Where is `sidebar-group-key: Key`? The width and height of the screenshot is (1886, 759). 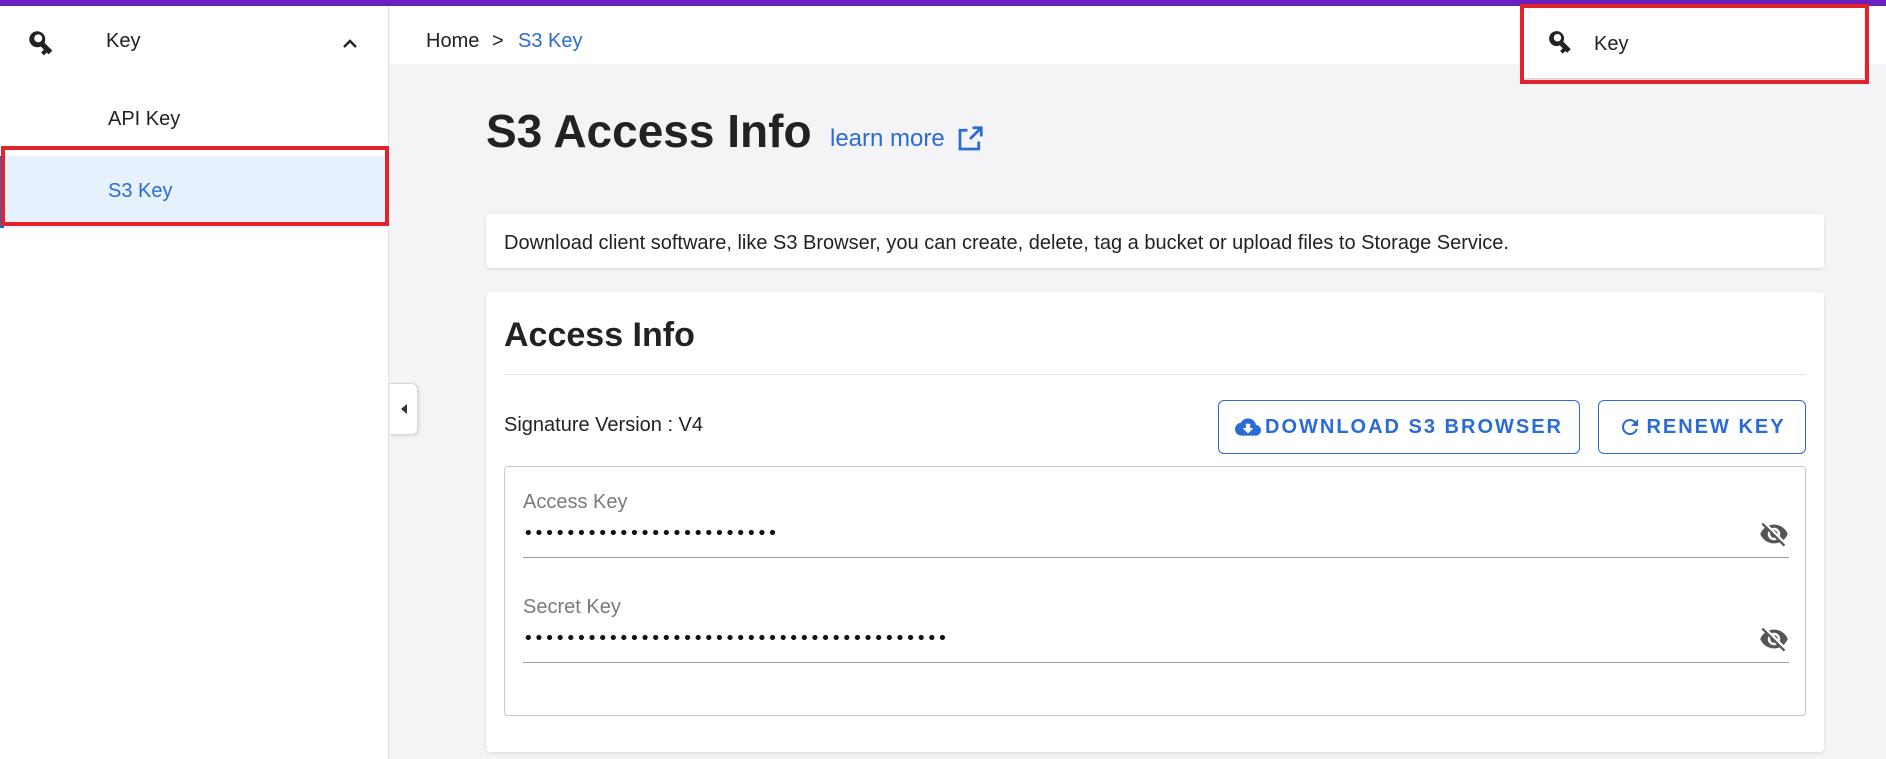
sidebar-group-key: Key is located at coordinates (194, 42).